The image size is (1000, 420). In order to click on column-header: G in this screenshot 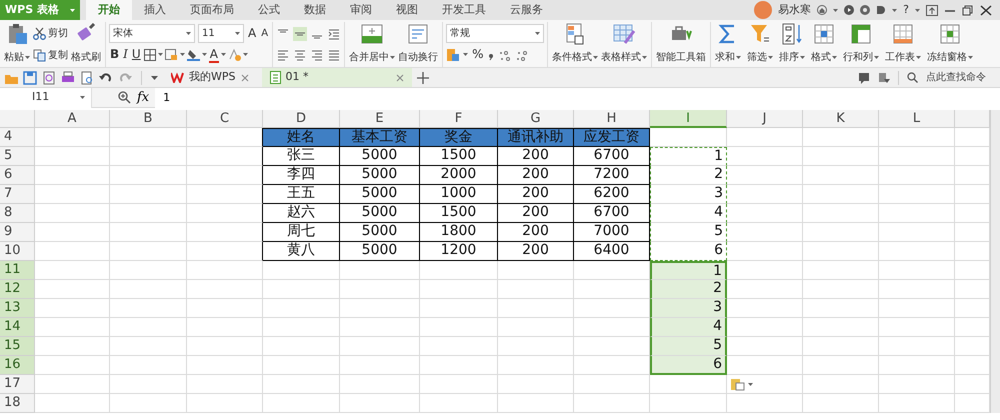, I will do `click(536, 119)`.